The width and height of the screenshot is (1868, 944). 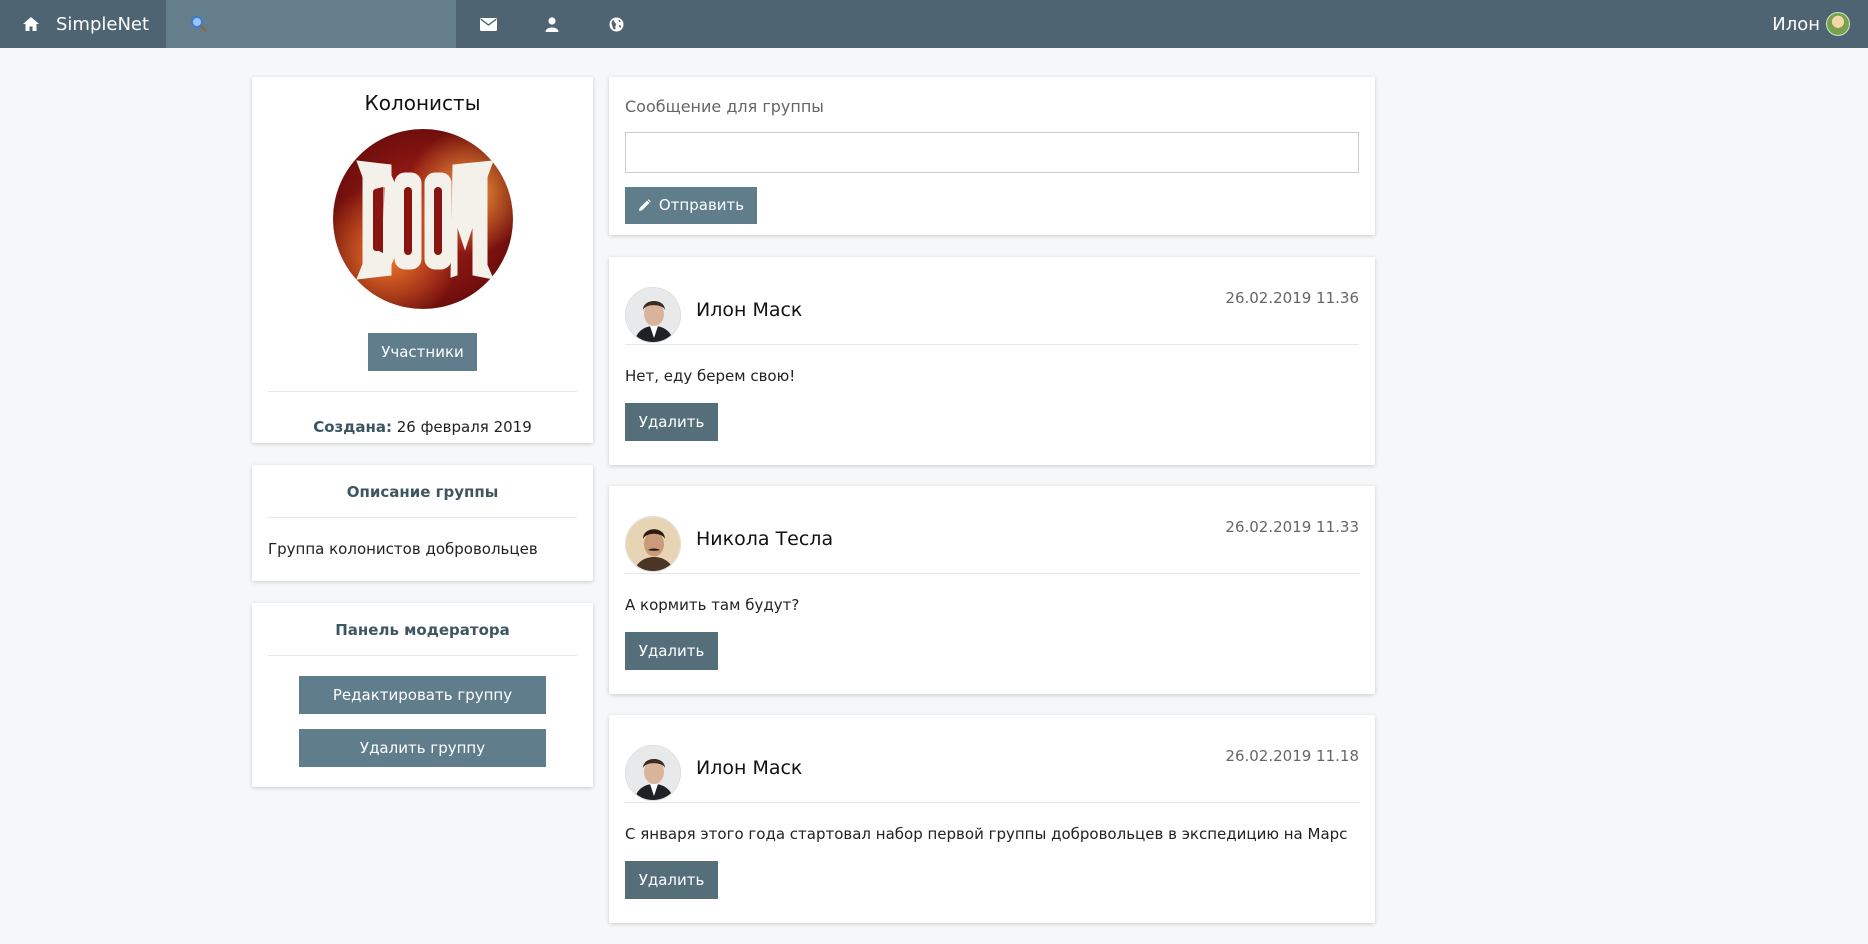 I want to click on send-button: Отправить, so click(x=691, y=205).